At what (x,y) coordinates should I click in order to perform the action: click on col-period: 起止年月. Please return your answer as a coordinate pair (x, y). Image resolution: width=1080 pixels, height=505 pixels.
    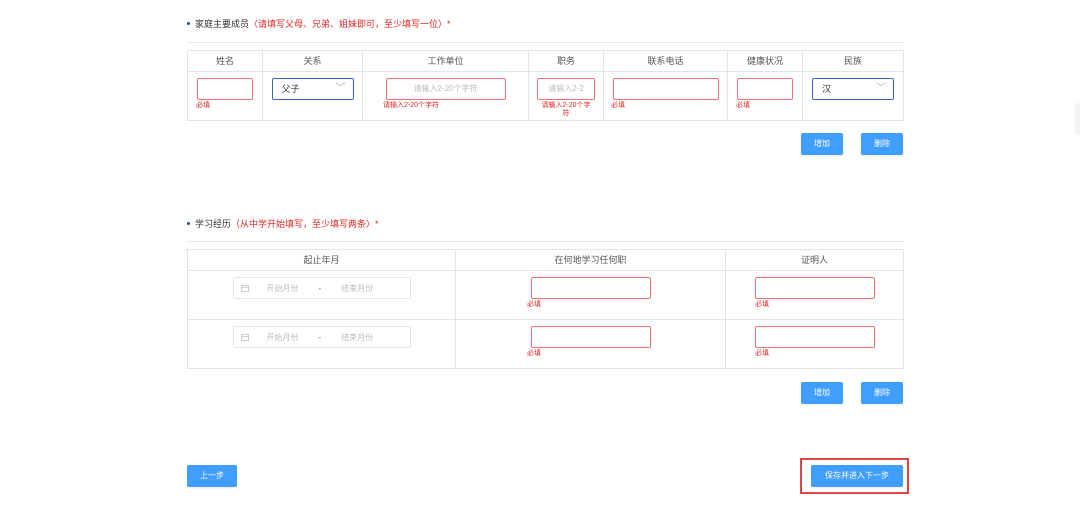
    Looking at the image, I should click on (321, 260).